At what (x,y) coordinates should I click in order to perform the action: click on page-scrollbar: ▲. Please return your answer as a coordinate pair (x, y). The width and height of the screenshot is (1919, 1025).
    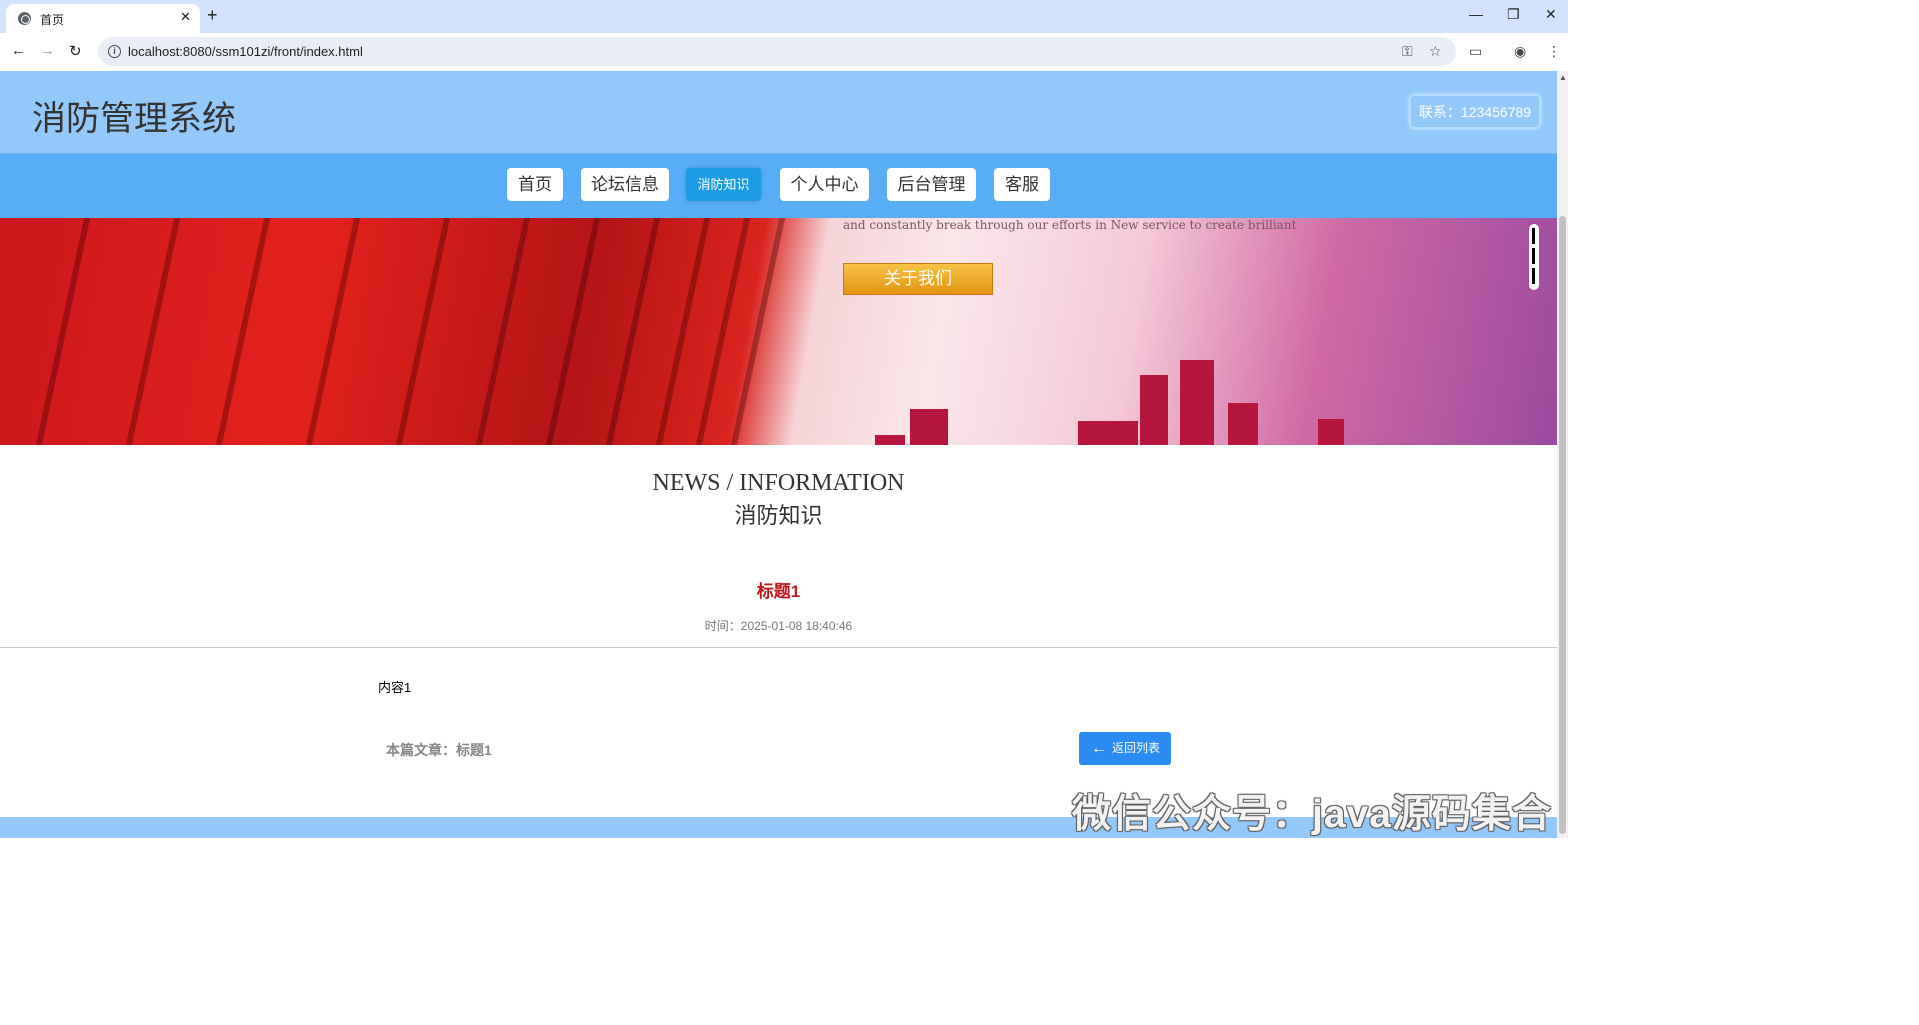
    Looking at the image, I should click on (1562, 454).